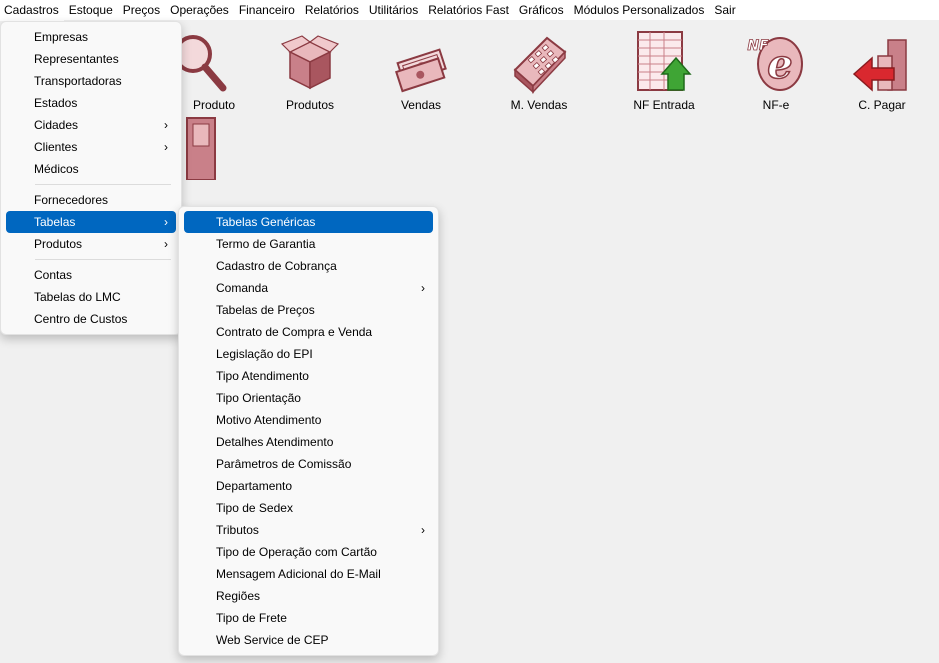  Describe the element at coordinates (421, 105) in the screenshot. I see `toolbar-vendas-label: Vendas` at that location.